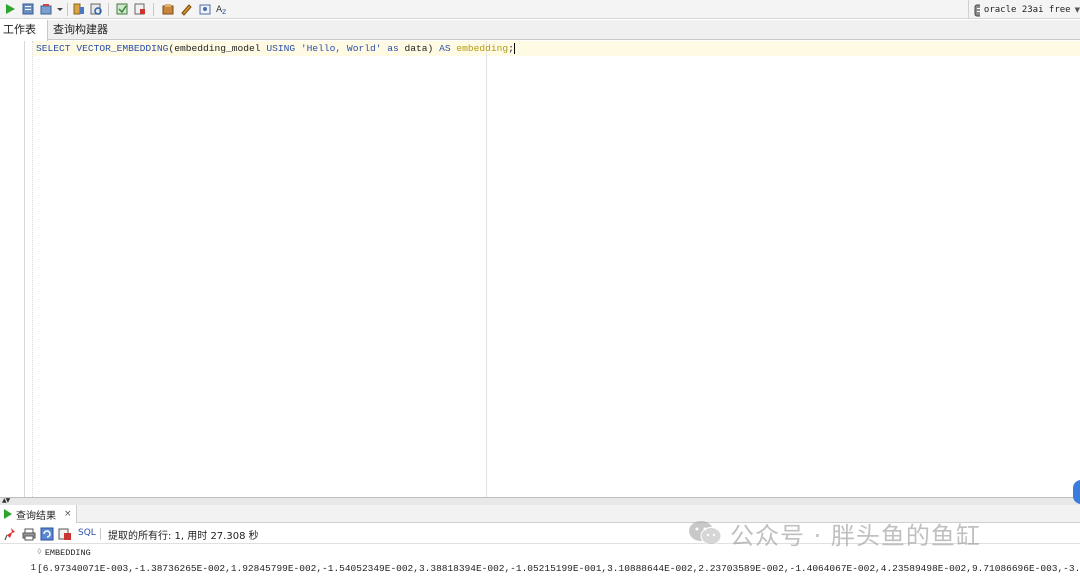 The image size is (1080, 578). I want to click on tab-query-result: 查询结果 ×, so click(38, 514).